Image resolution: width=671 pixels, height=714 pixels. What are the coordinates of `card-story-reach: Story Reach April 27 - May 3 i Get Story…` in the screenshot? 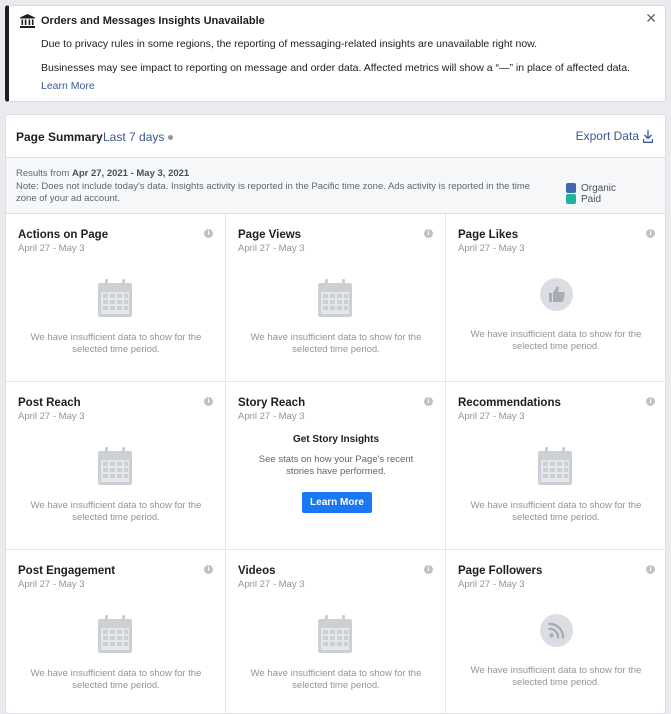 It's located at (336, 466).